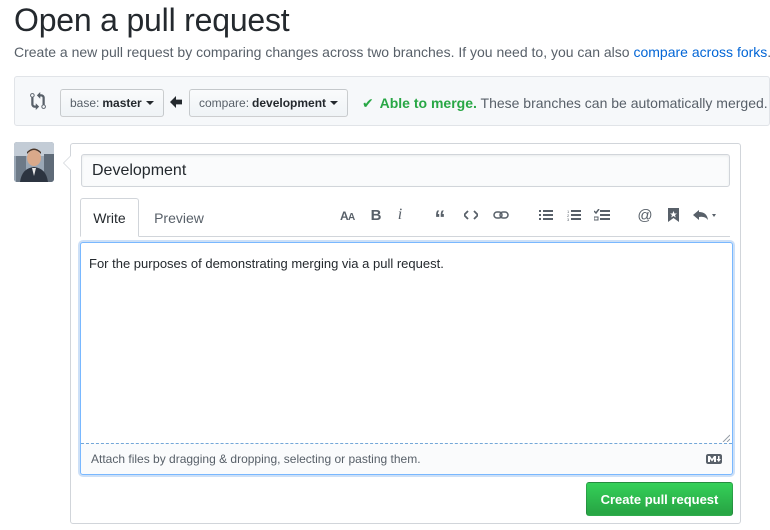 Image resolution: width=770 pixels, height=530 pixels. What do you see at coordinates (440, 218) in the screenshot?
I see `quote-icon: “` at bounding box center [440, 218].